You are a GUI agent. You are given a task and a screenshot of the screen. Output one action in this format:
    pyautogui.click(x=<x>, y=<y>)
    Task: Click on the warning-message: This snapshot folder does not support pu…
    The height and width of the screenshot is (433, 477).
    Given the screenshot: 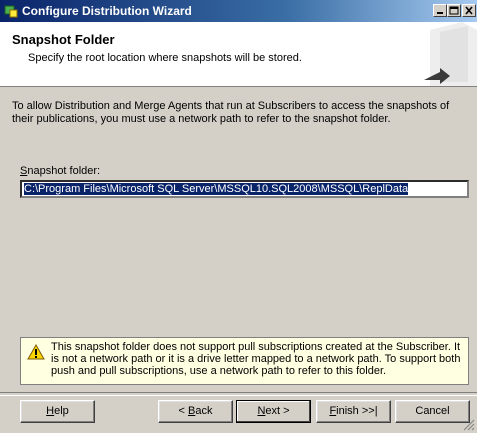 What is the action you would take?
    pyautogui.click(x=256, y=359)
    